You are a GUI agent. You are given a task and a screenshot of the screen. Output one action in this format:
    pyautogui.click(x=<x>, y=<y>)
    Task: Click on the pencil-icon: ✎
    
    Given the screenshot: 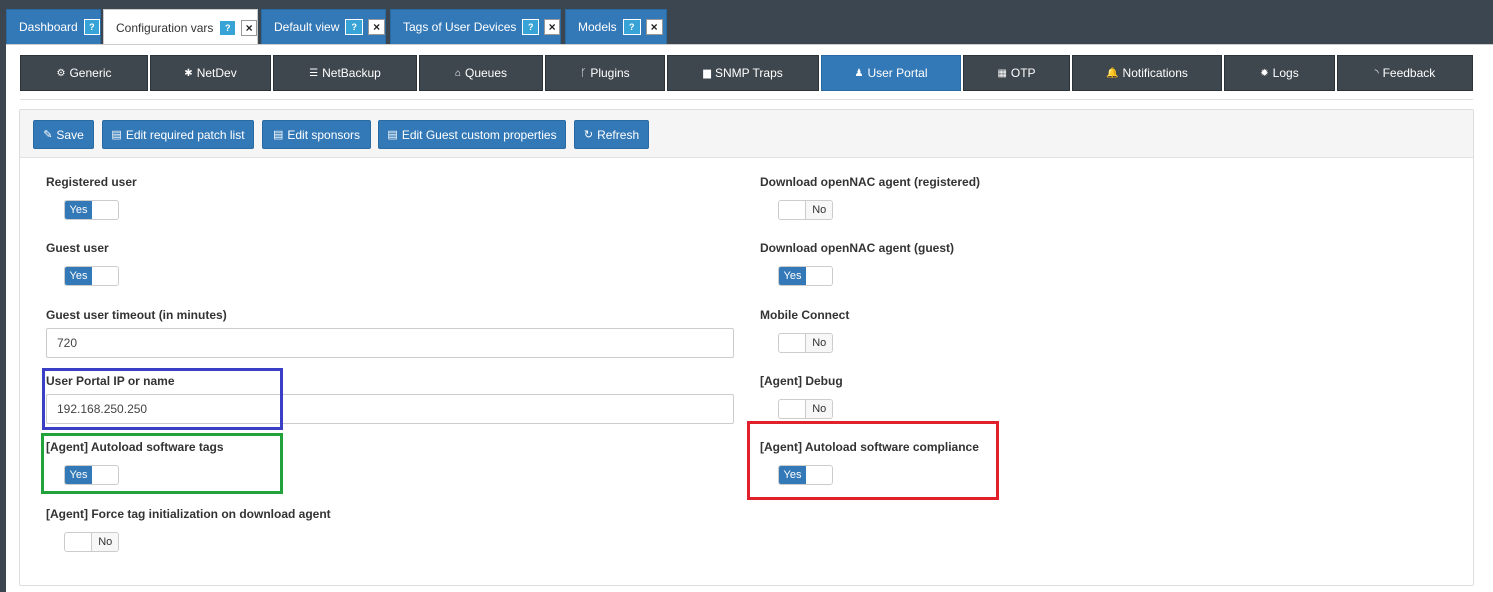 What is the action you would take?
    pyautogui.click(x=48, y=135)
    